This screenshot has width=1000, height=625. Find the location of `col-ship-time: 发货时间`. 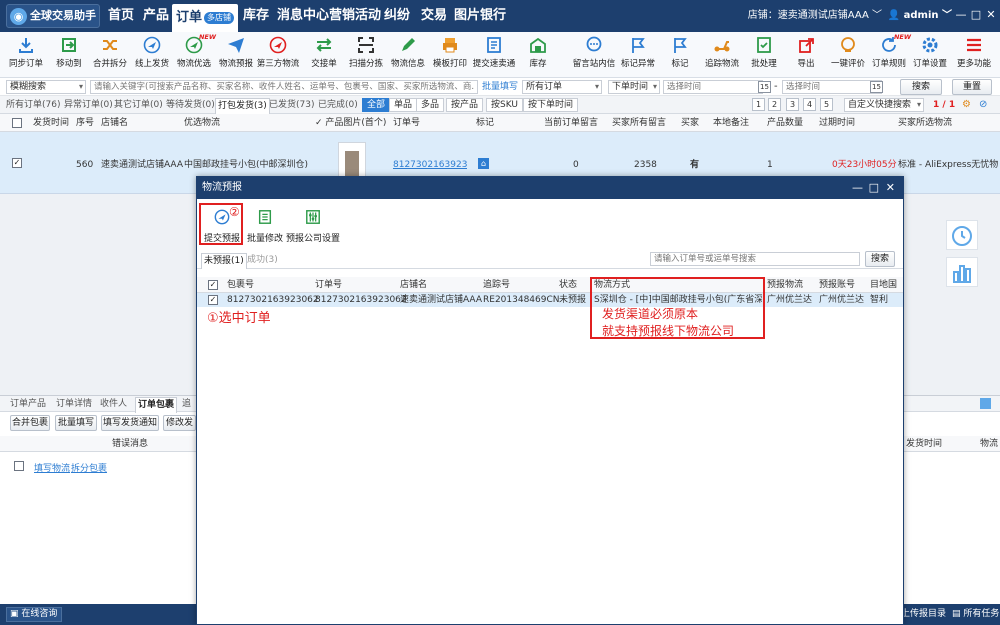

col-ship-time: 发货时间 is located at coordinates (51, 123).